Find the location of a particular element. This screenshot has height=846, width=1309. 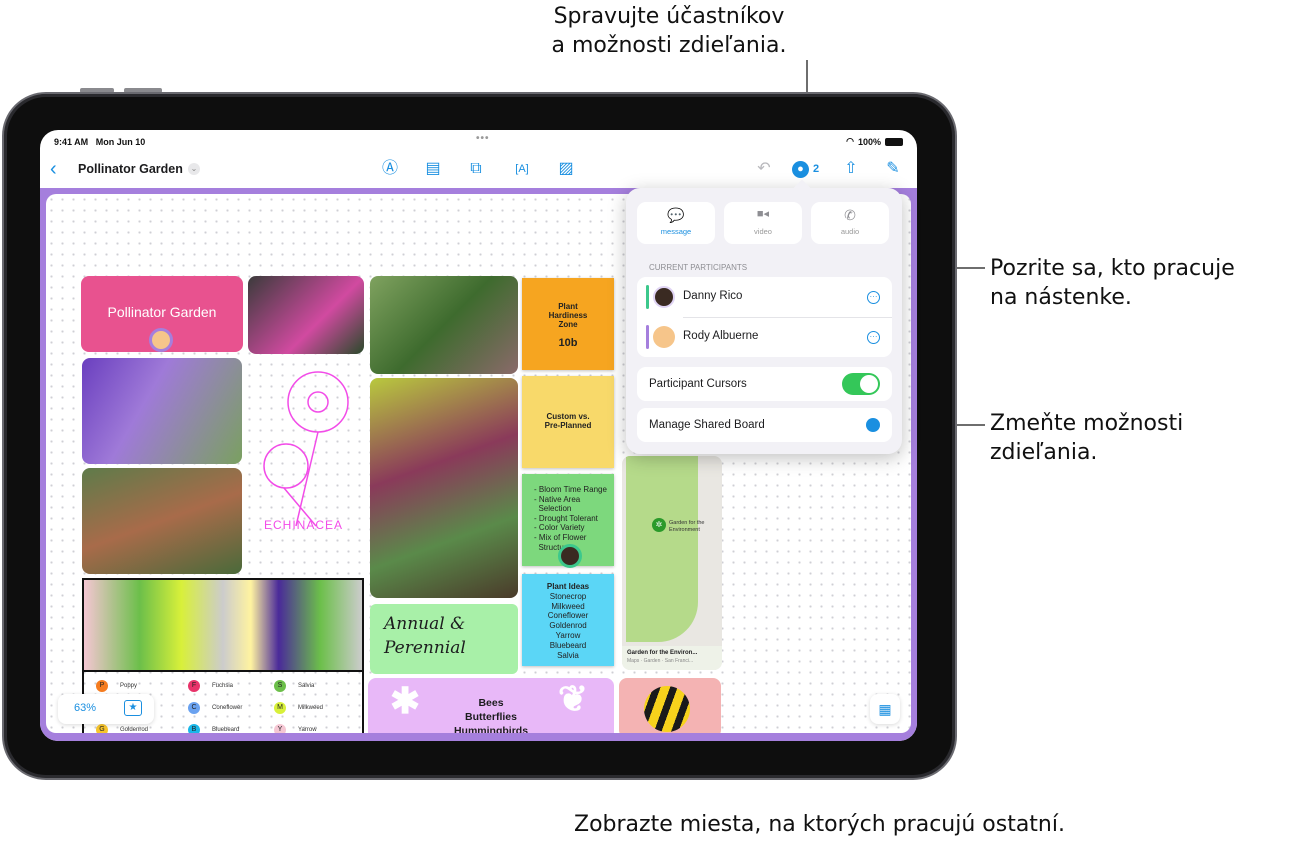

photo-garden-bed is located at coordinates (162, 521).